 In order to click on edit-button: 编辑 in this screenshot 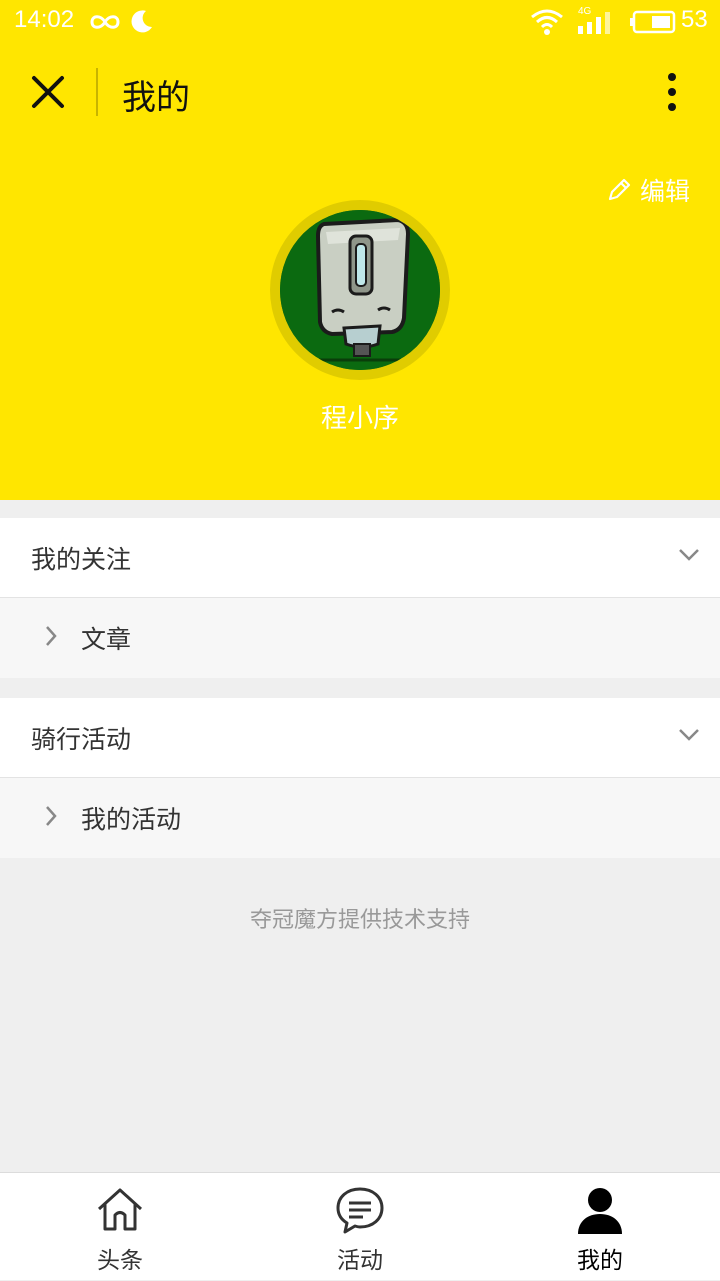, I will do `click(648, 190)`.